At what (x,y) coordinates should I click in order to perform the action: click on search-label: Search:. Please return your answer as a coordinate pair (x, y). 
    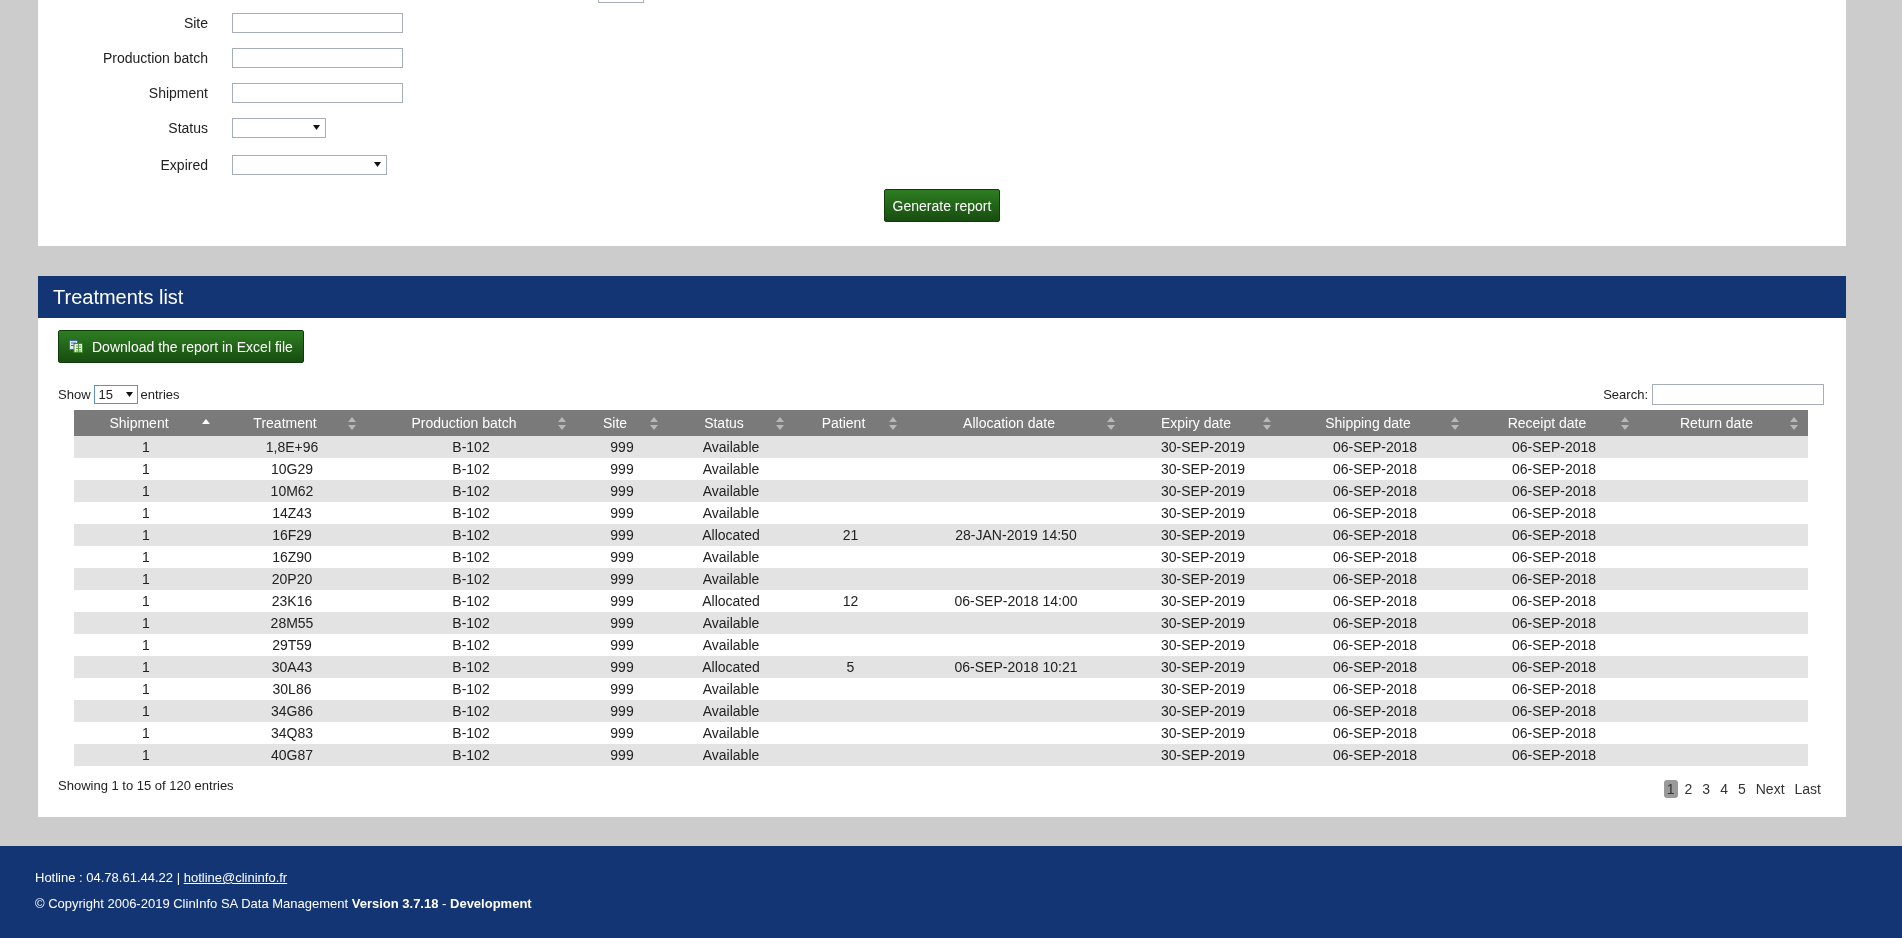
    Looking at the image, I should click on (1625, 394).